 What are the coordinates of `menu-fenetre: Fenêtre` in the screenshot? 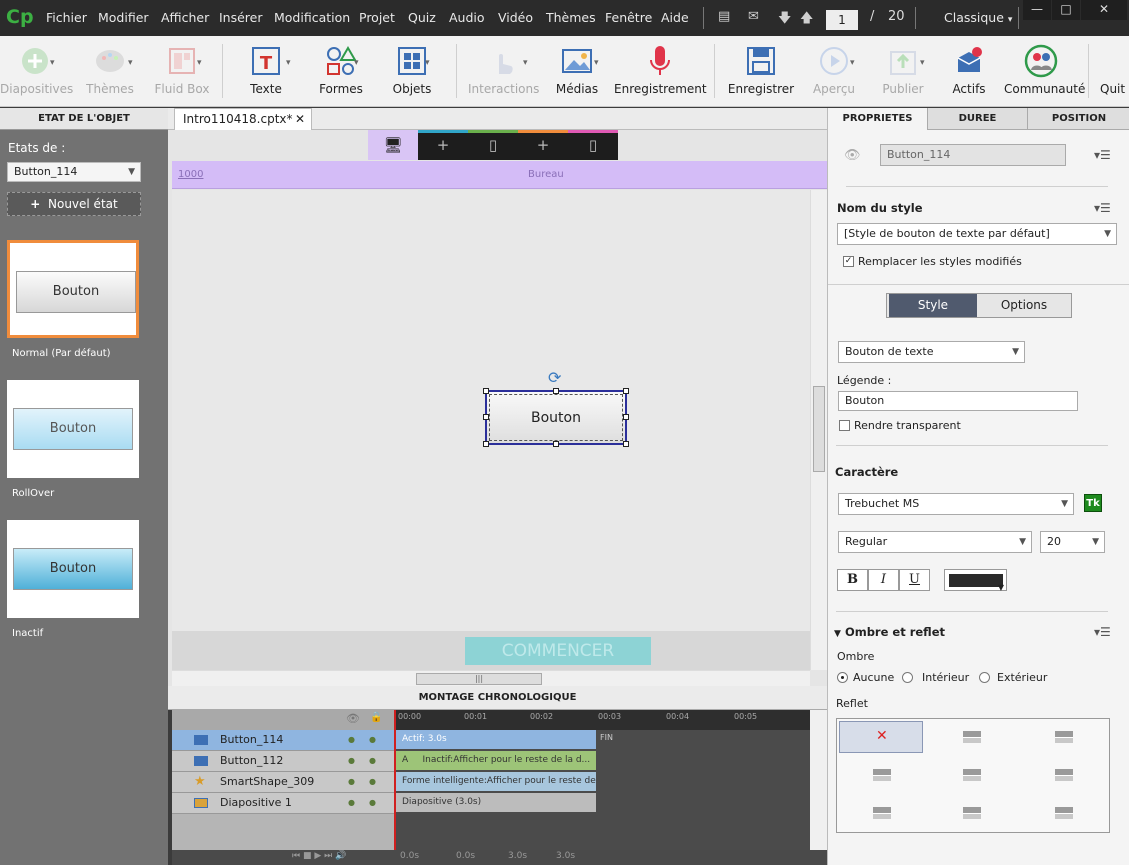 It's located at (628, 17).